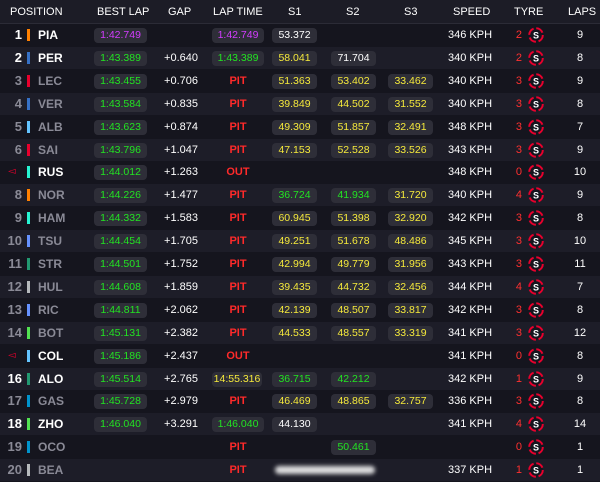 The image size is (600, 482). I want to click on position-number: 14, so click(14, 332).